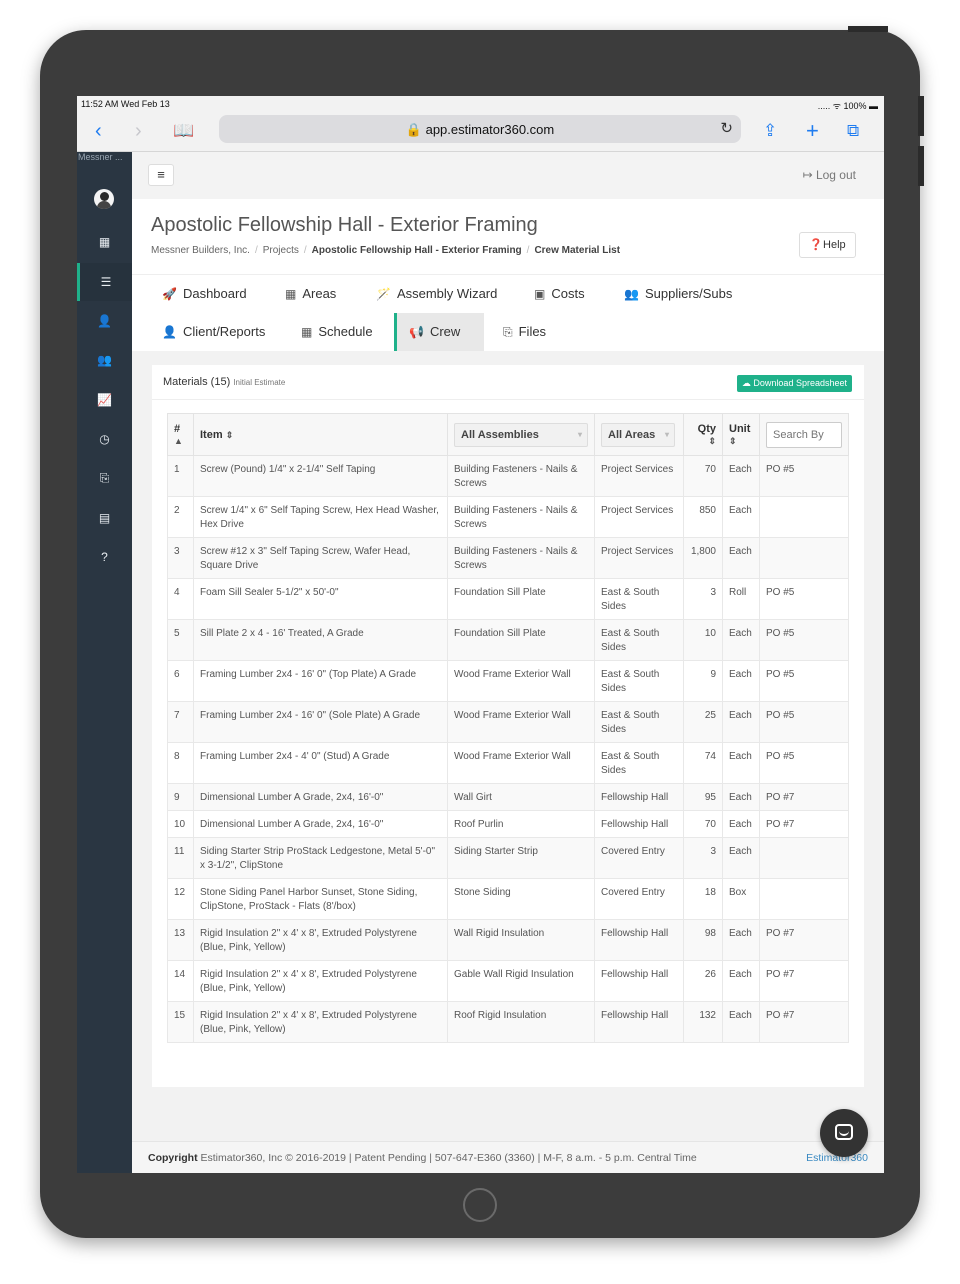  Describe the element at coordinates (104, 400) in the screenshot. I see `chart-icon: 📈` at that location.